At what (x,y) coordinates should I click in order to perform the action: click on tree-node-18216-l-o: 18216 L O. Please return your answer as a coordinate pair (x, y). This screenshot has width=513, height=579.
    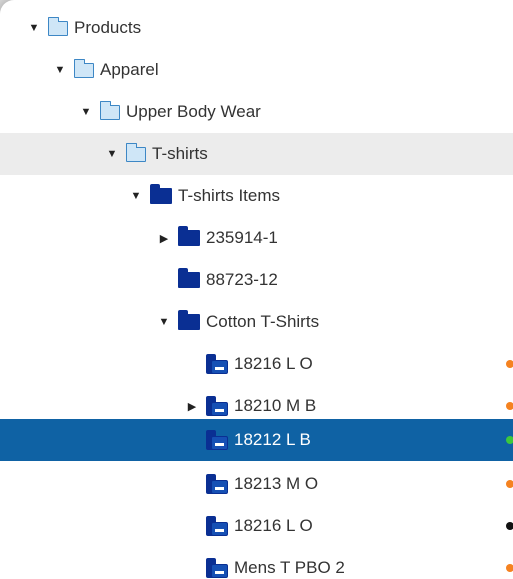
    Looking at the image, I should click on (256, 364).